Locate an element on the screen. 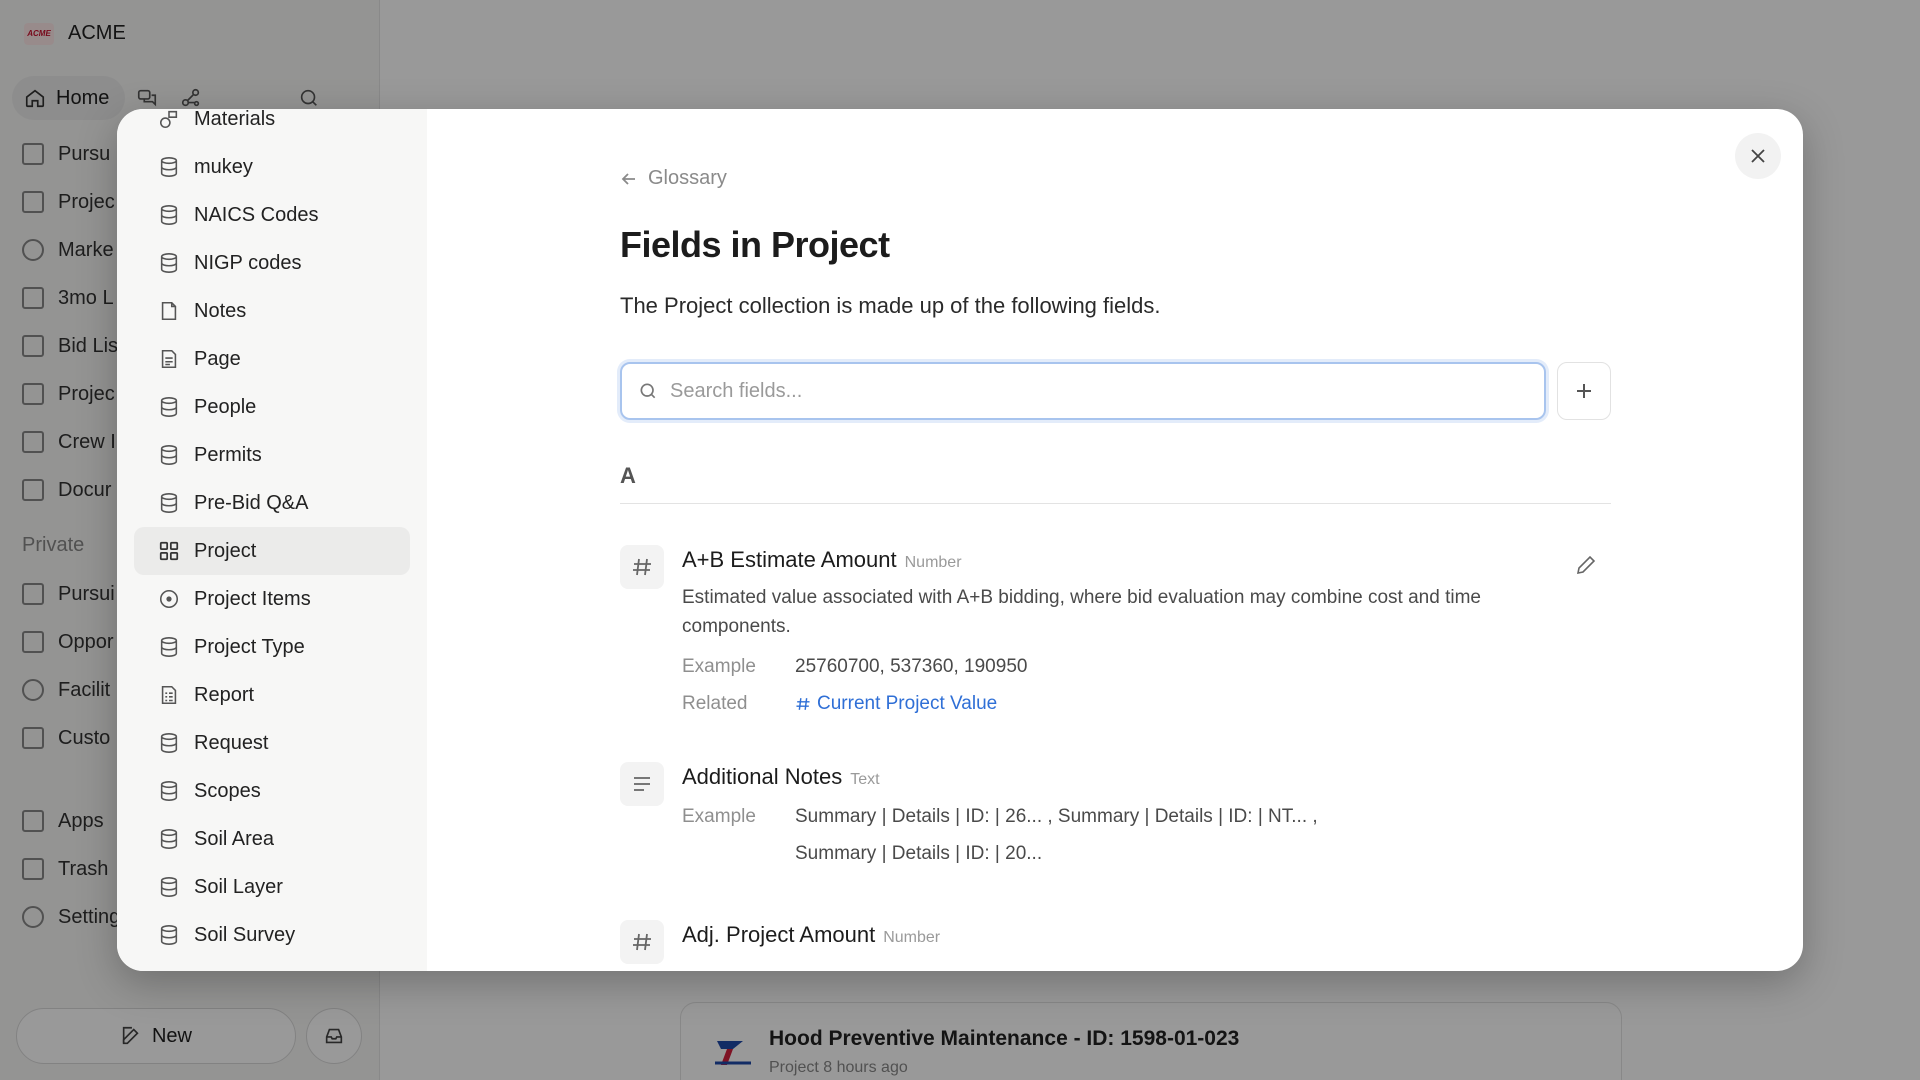 The height and width of the screenshot is (1080, 1920). collection-item: Page is located at coordinates (272, 359).